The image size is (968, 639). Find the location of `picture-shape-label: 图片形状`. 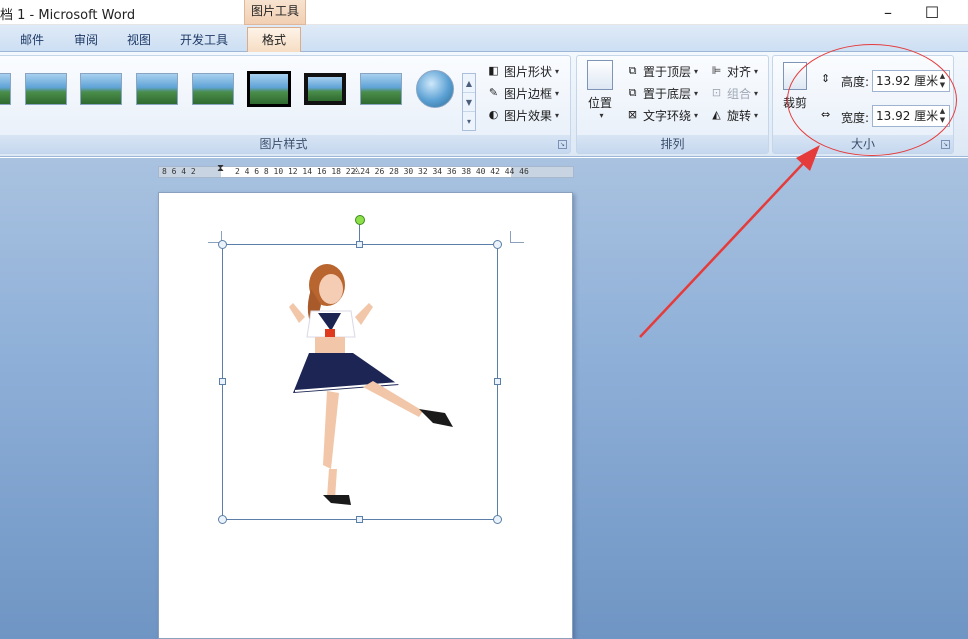

picture-shape-label: 图片形状 is located at coordinates (528, 71).